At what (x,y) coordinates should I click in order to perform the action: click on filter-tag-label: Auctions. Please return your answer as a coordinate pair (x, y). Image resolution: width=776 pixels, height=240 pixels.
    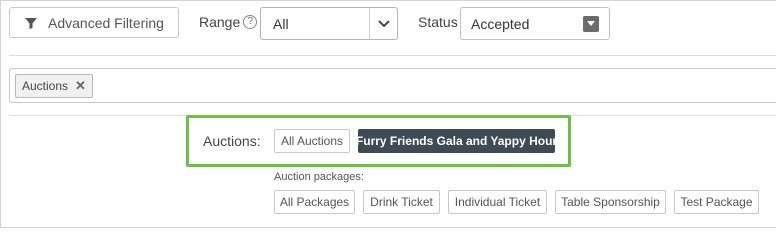
    Looking at the image, I should click on (45, 86).